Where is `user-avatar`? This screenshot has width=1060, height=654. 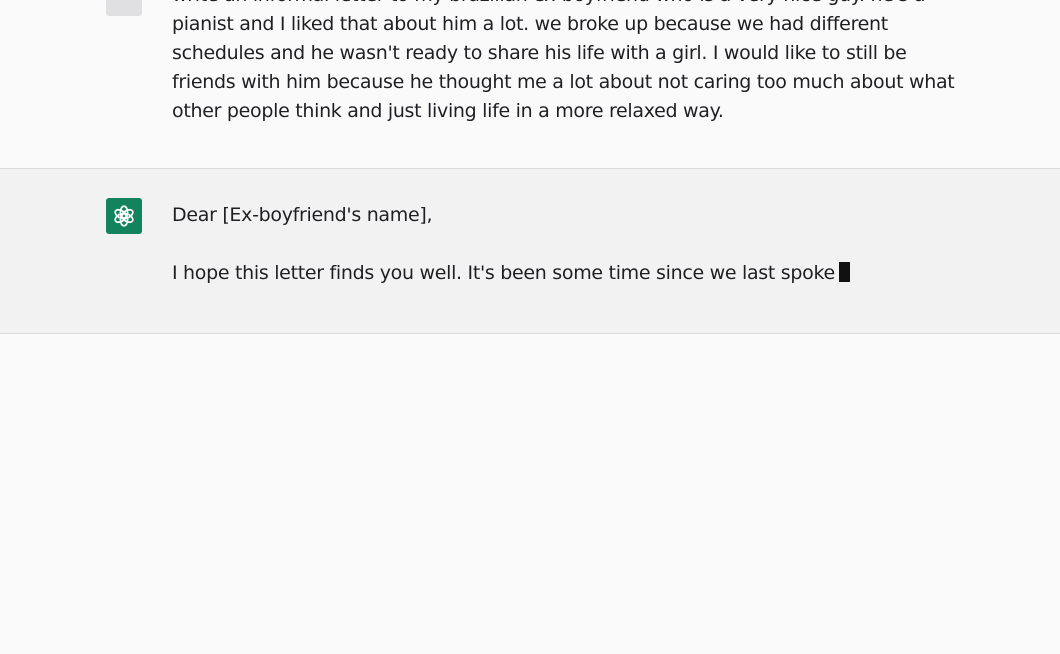
user-avatar is located at coordinates (124, 8).